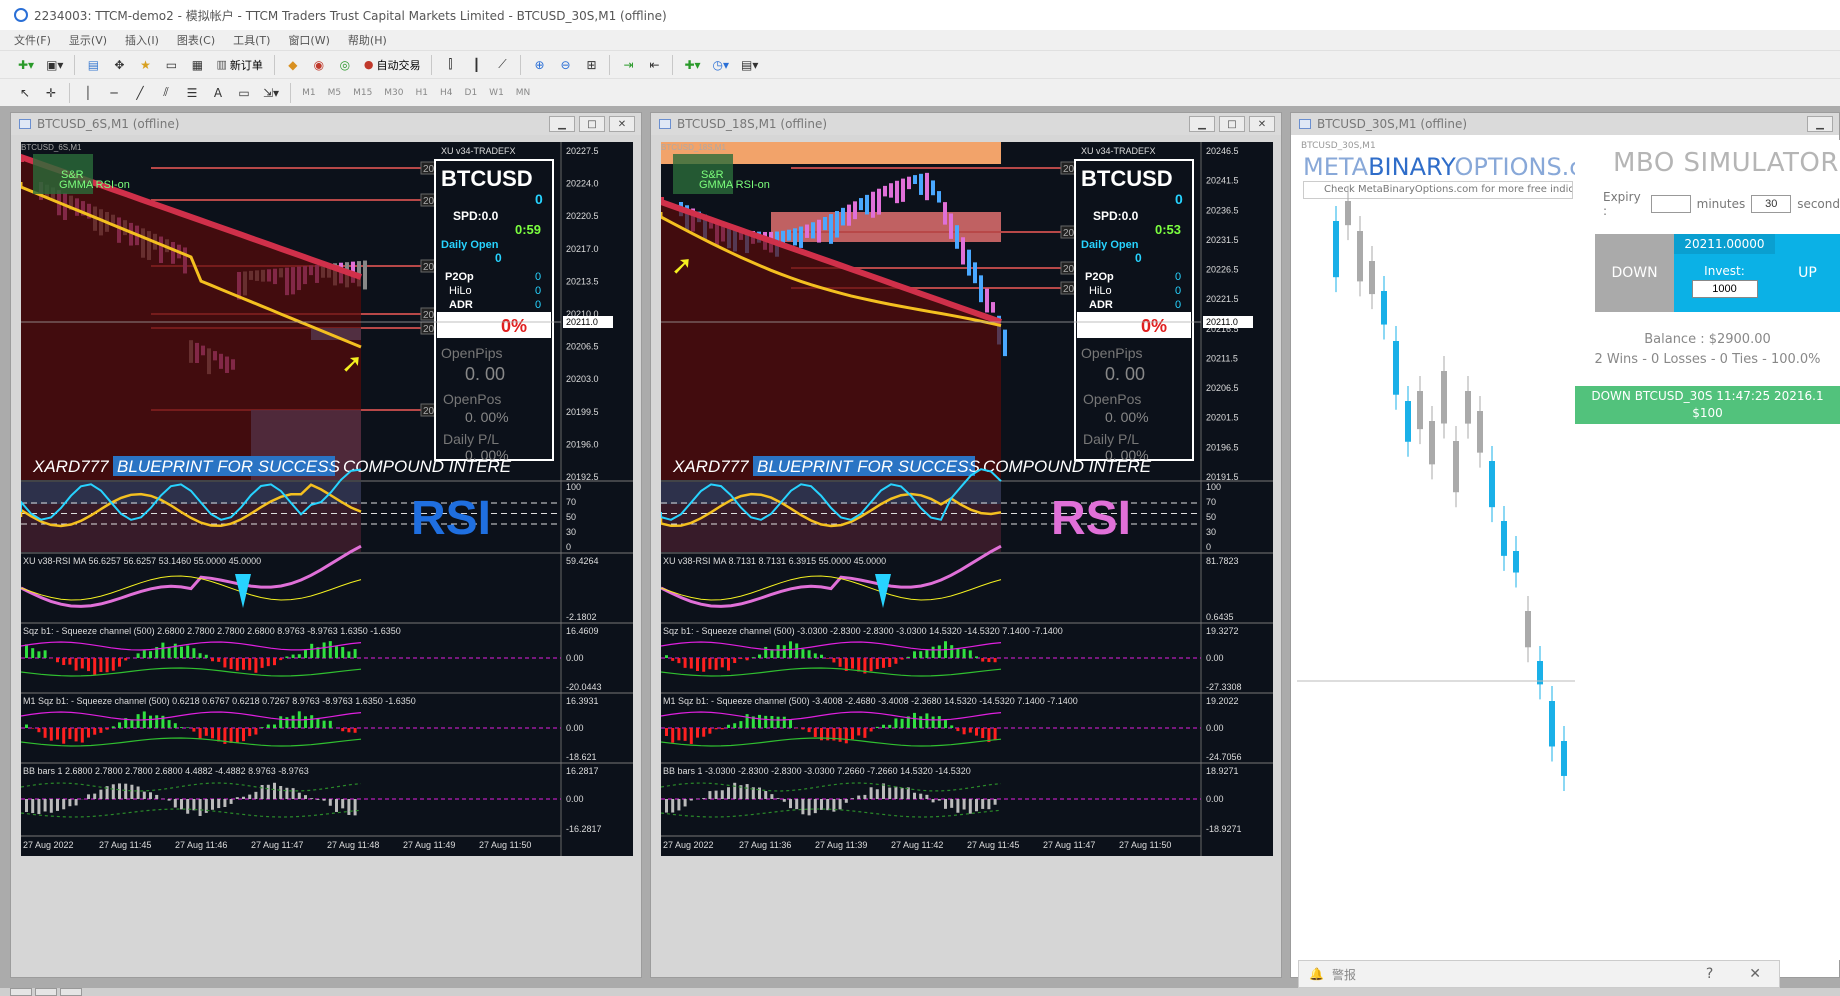 Image resolution: width=1840 pixels, height=996 pixels. I want to click on tester-icon: ▦, so click(197, 65).